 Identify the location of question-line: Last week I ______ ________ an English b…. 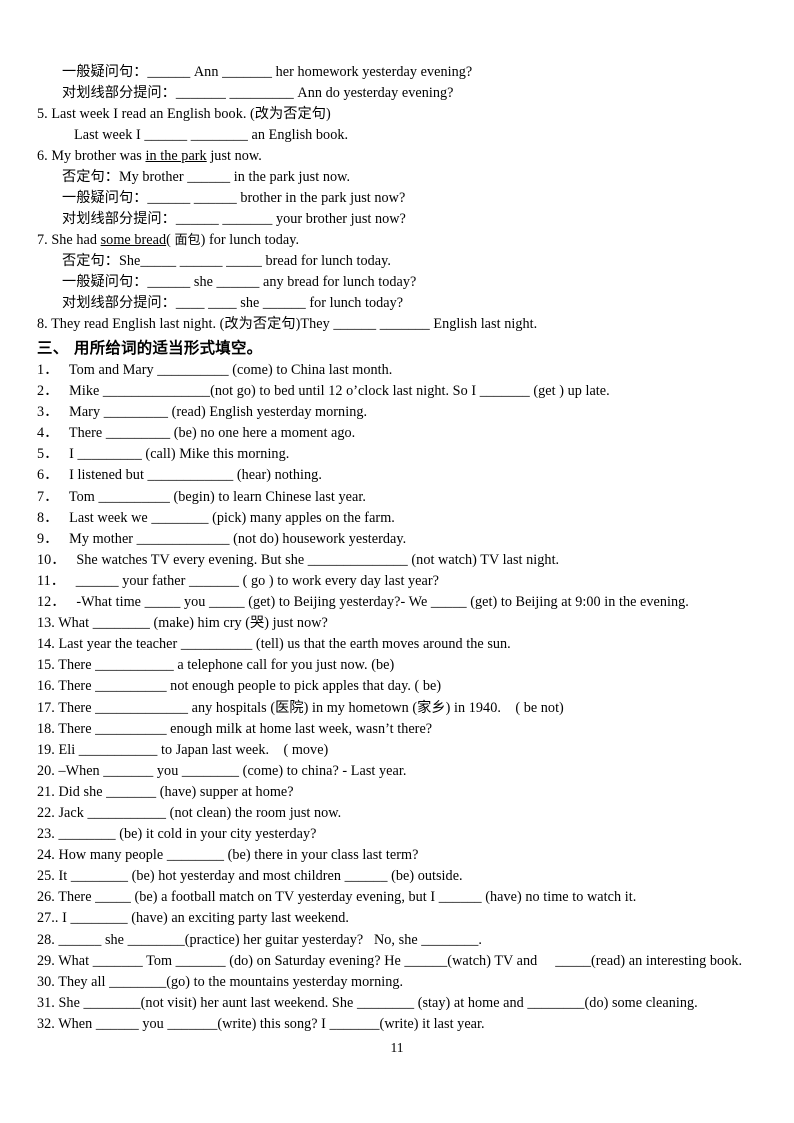
(211, 135).